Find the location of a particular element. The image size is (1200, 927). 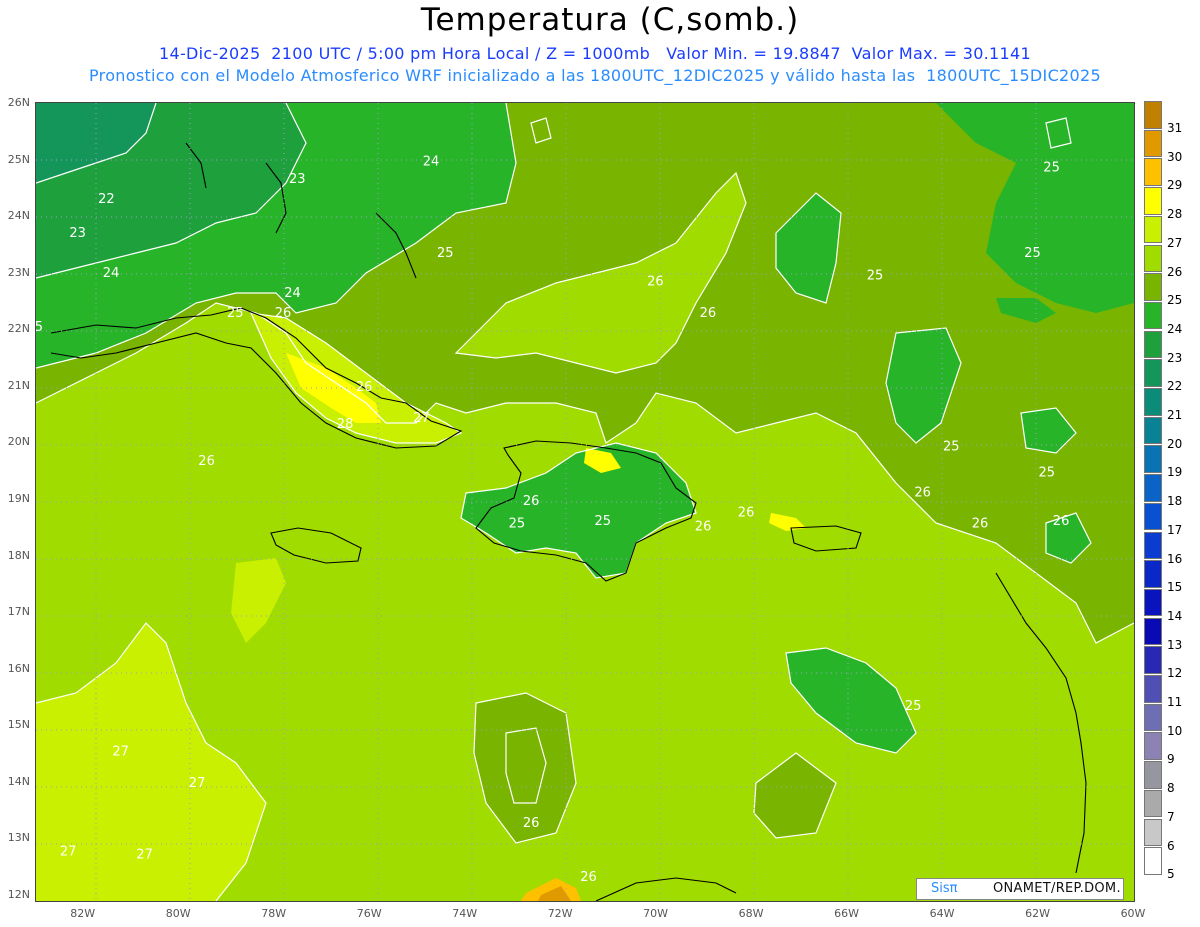

longitude-label: 76W is located at coordinates (369, 913).